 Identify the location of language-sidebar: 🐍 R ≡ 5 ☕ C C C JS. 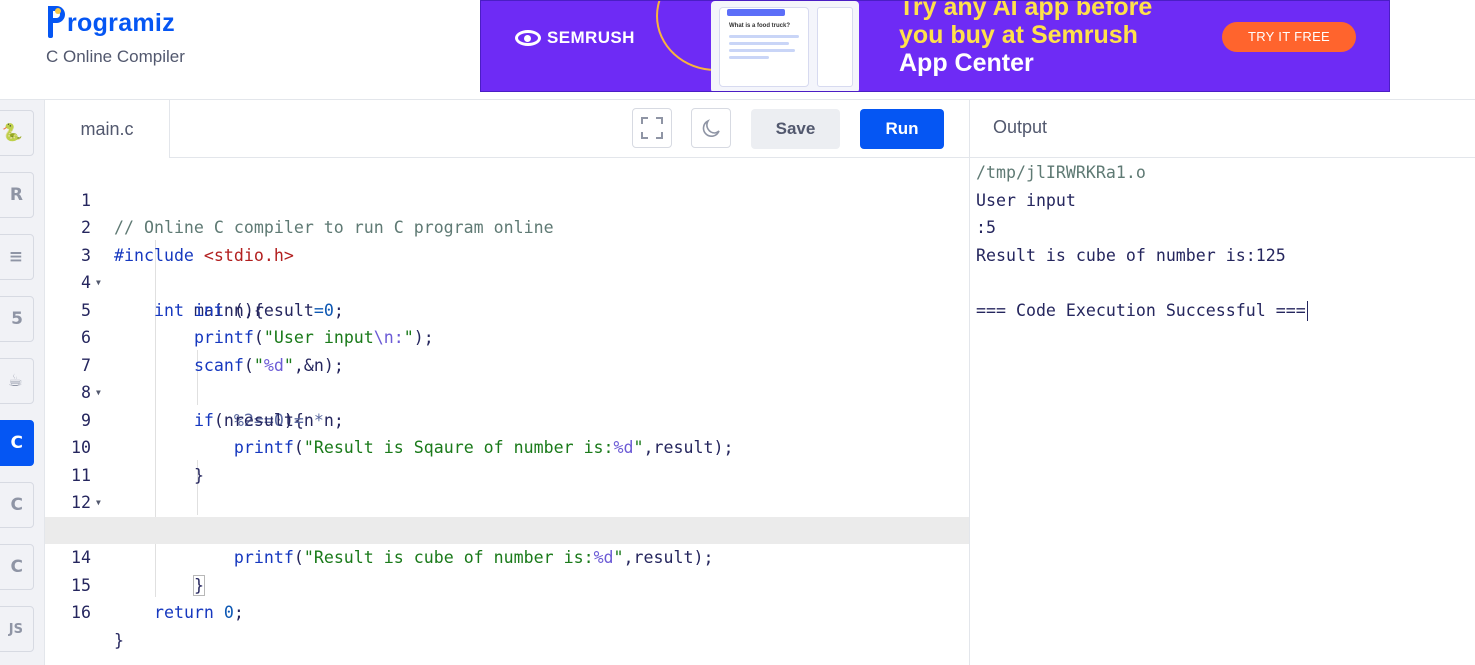
(22, 382).